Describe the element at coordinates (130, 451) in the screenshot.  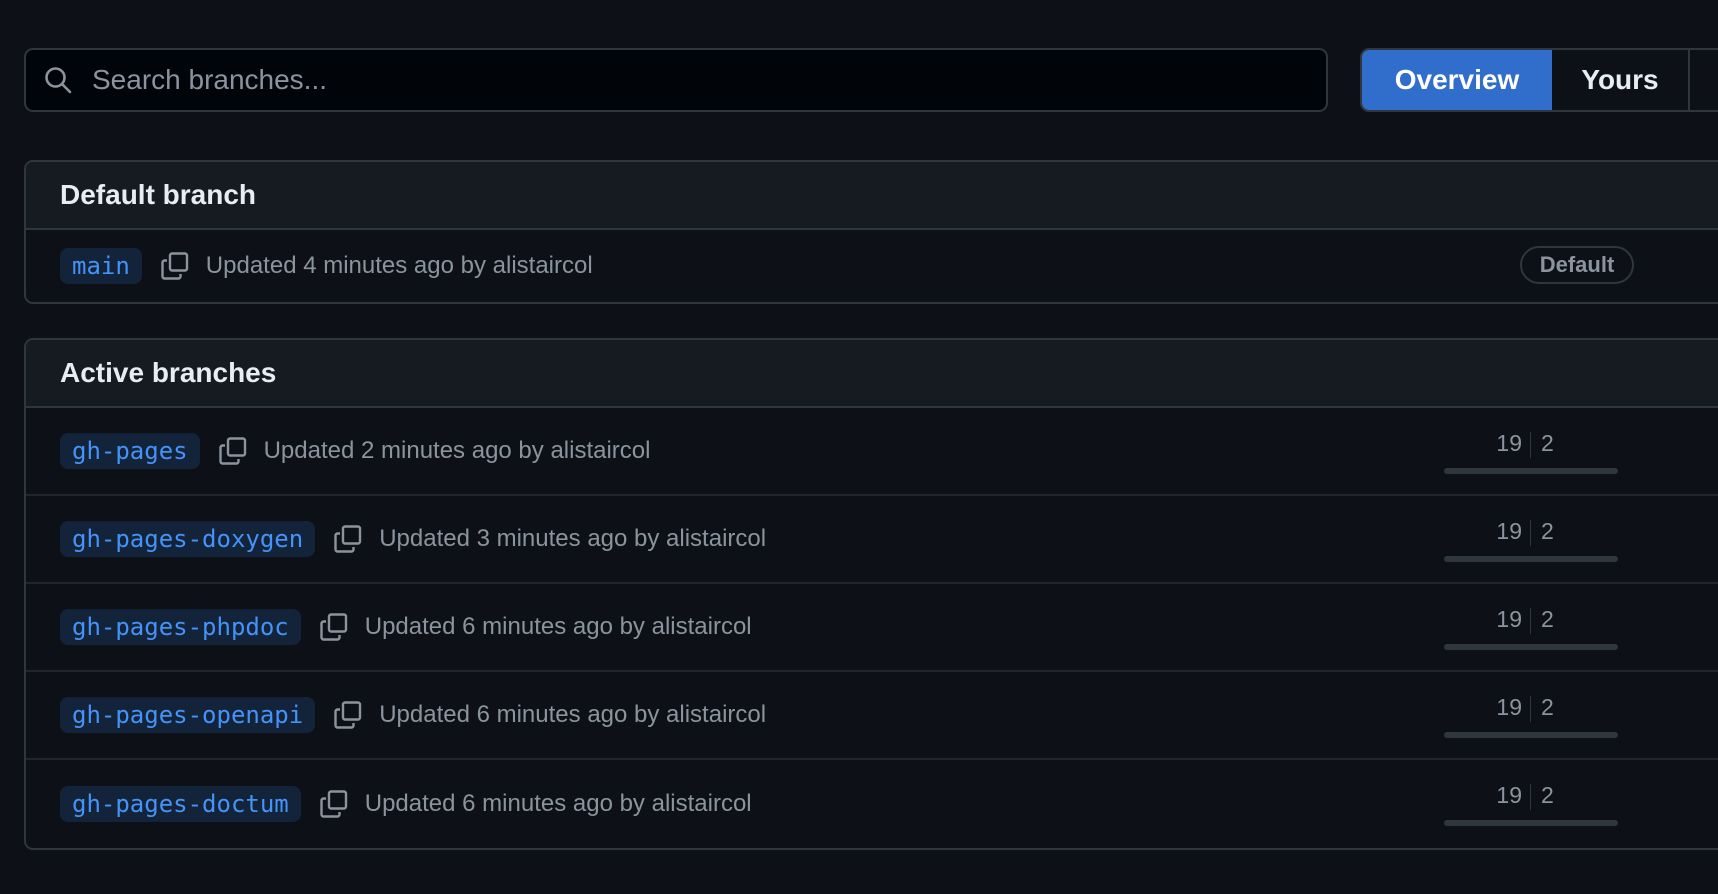
I see `branch-name-link: gh-pages` at that location.